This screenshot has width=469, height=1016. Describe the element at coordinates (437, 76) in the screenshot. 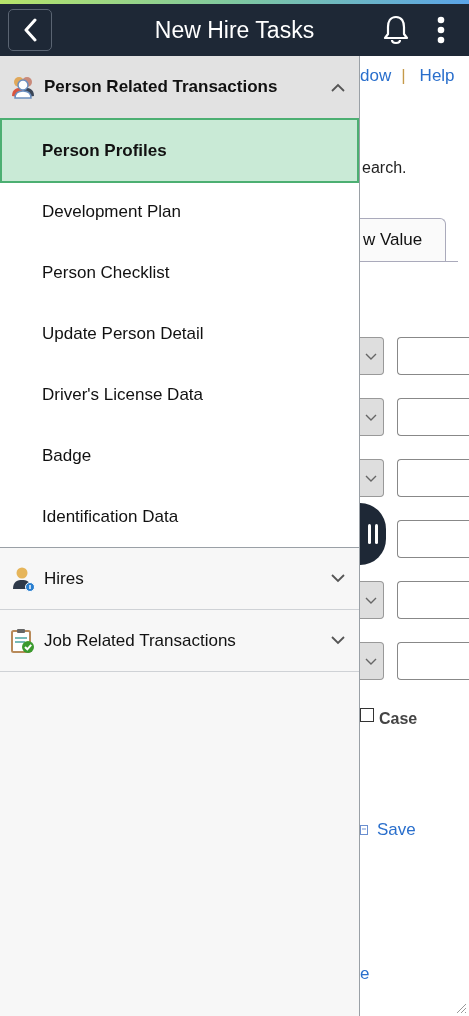

I see `link: Help` at that location.